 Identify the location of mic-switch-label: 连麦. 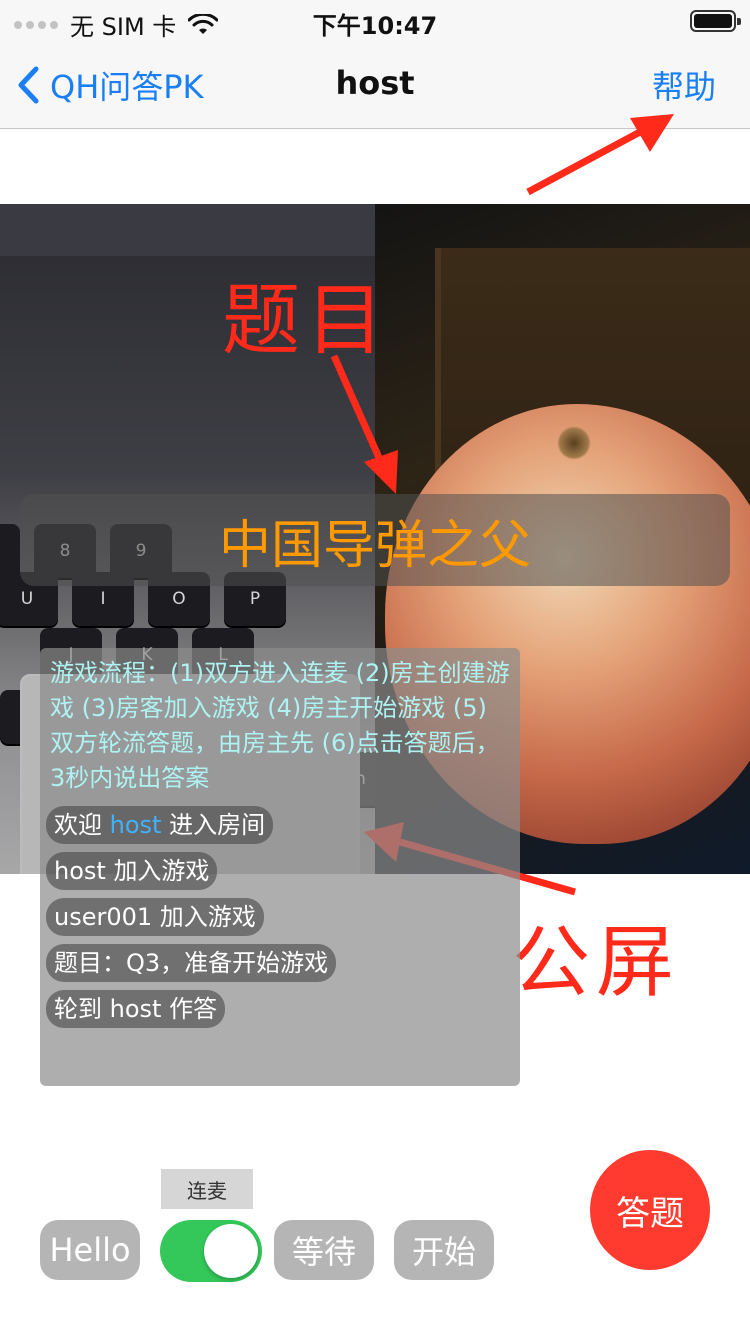
(207, 1189).